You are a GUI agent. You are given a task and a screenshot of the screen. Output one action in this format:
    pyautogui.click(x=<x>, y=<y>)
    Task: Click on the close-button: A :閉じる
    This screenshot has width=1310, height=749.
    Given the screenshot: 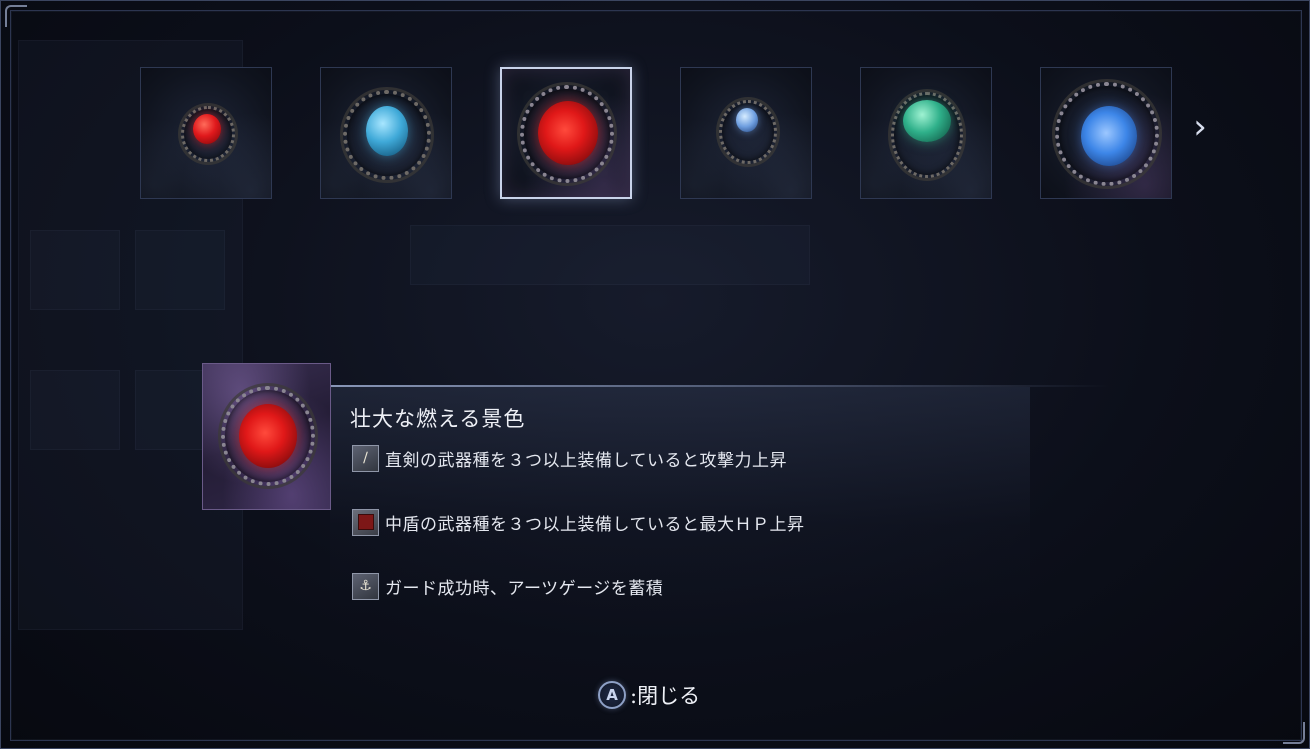 What is the action you would take?
    pyautogui.click(x=649, y=695)
    